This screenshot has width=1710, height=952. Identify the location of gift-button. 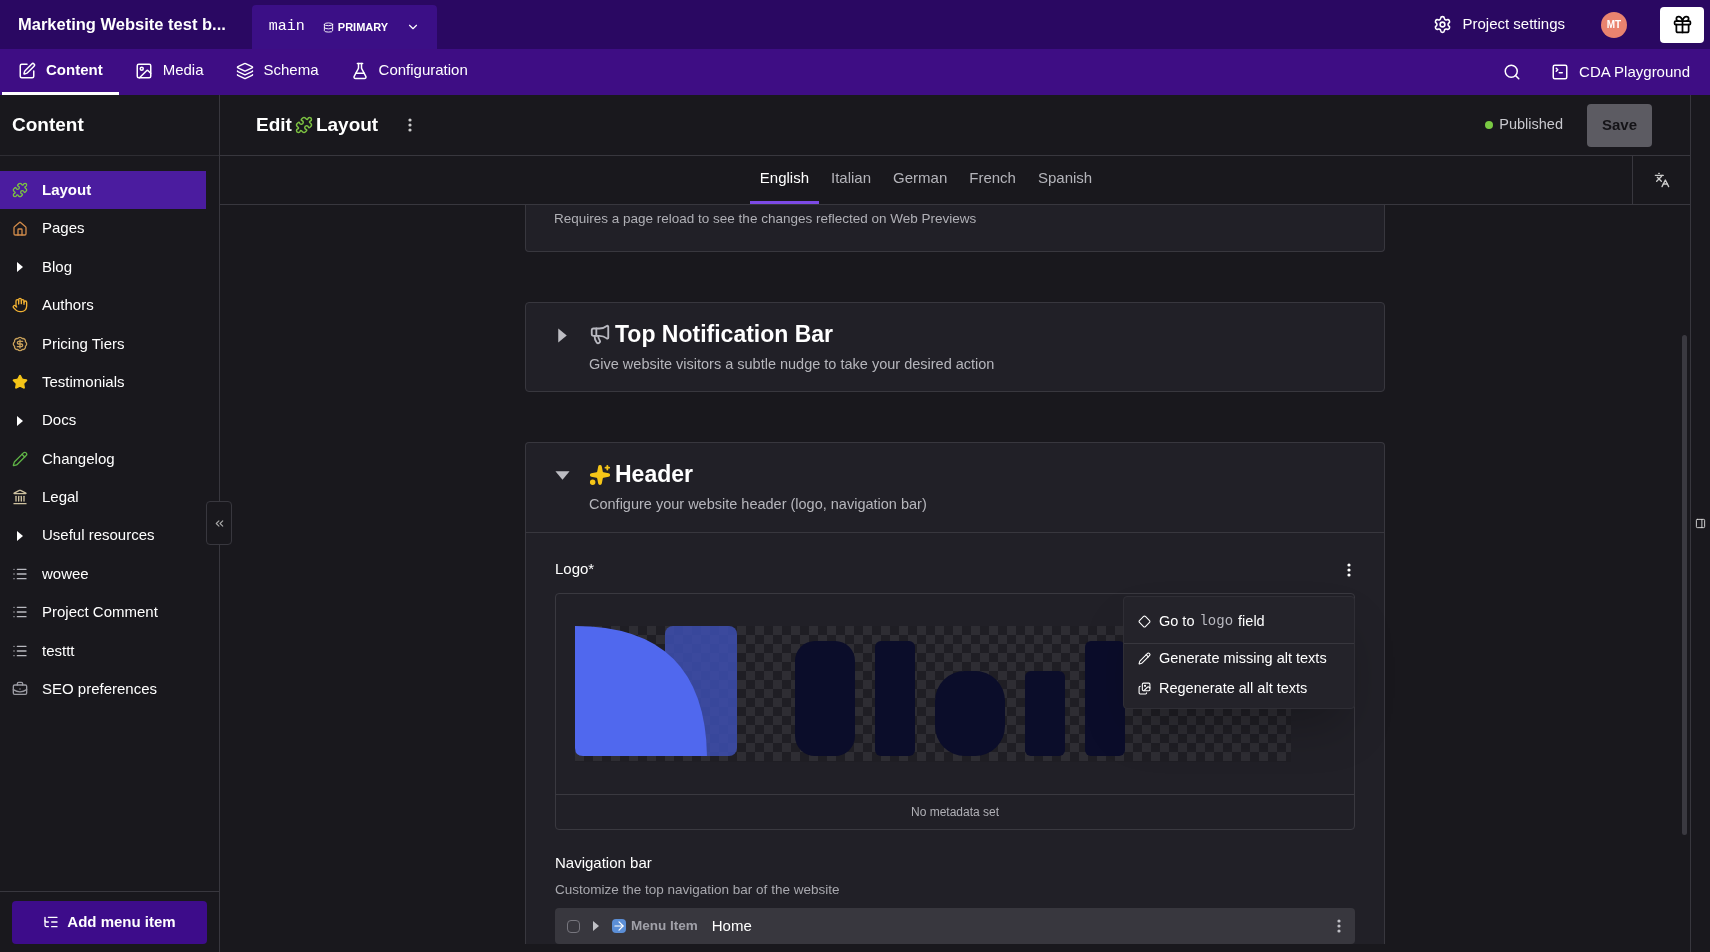
(1682, 24).